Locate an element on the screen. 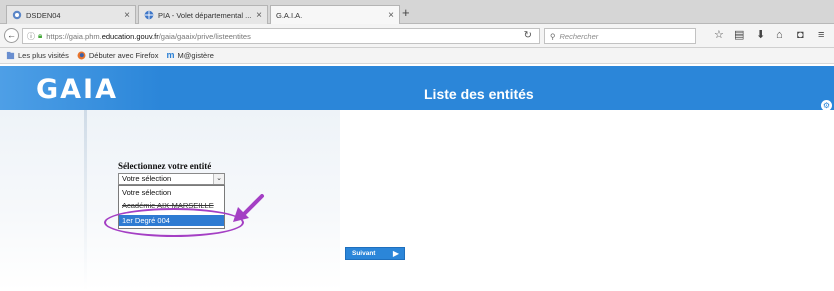 This screenshot has height=291, width=834. help-icon: ⚙ is located at coordinates (826, 105).